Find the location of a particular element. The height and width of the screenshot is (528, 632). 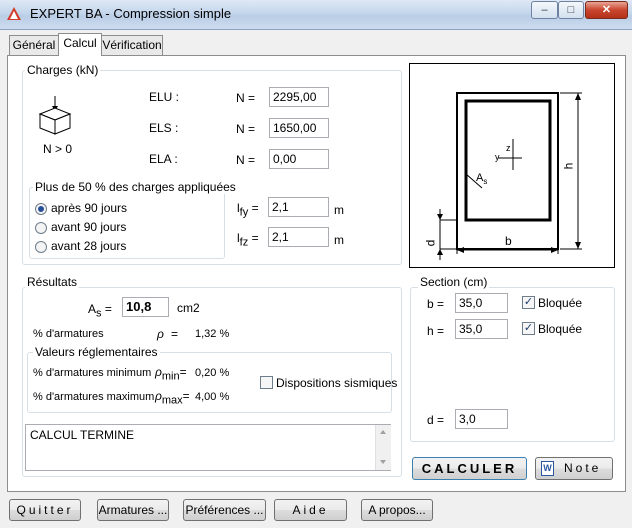

seismic-checkbox is located at coordinates (266, 382).